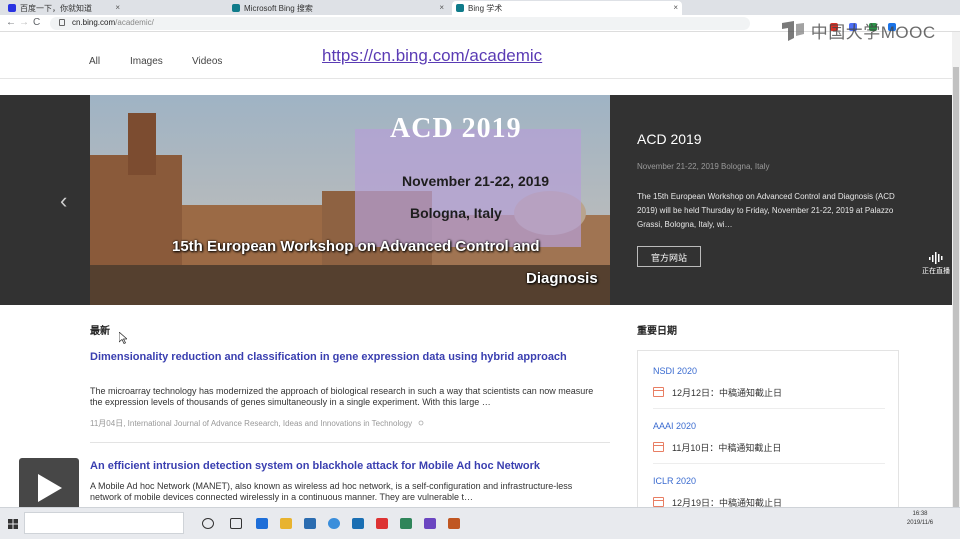 Image resolution: width=960 pixels, height=539 pixels. Describe the element at coordinates (94, 22) in the screenshot. I see `url-host: cn.bing.com` at that location.